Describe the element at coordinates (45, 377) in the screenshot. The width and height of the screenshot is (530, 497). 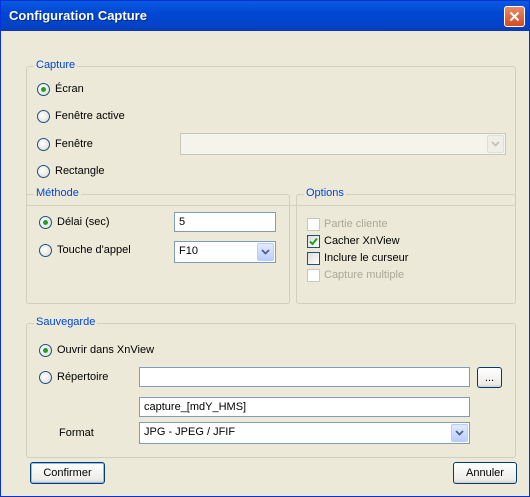
I see `radio-directory-indicator` at that location.